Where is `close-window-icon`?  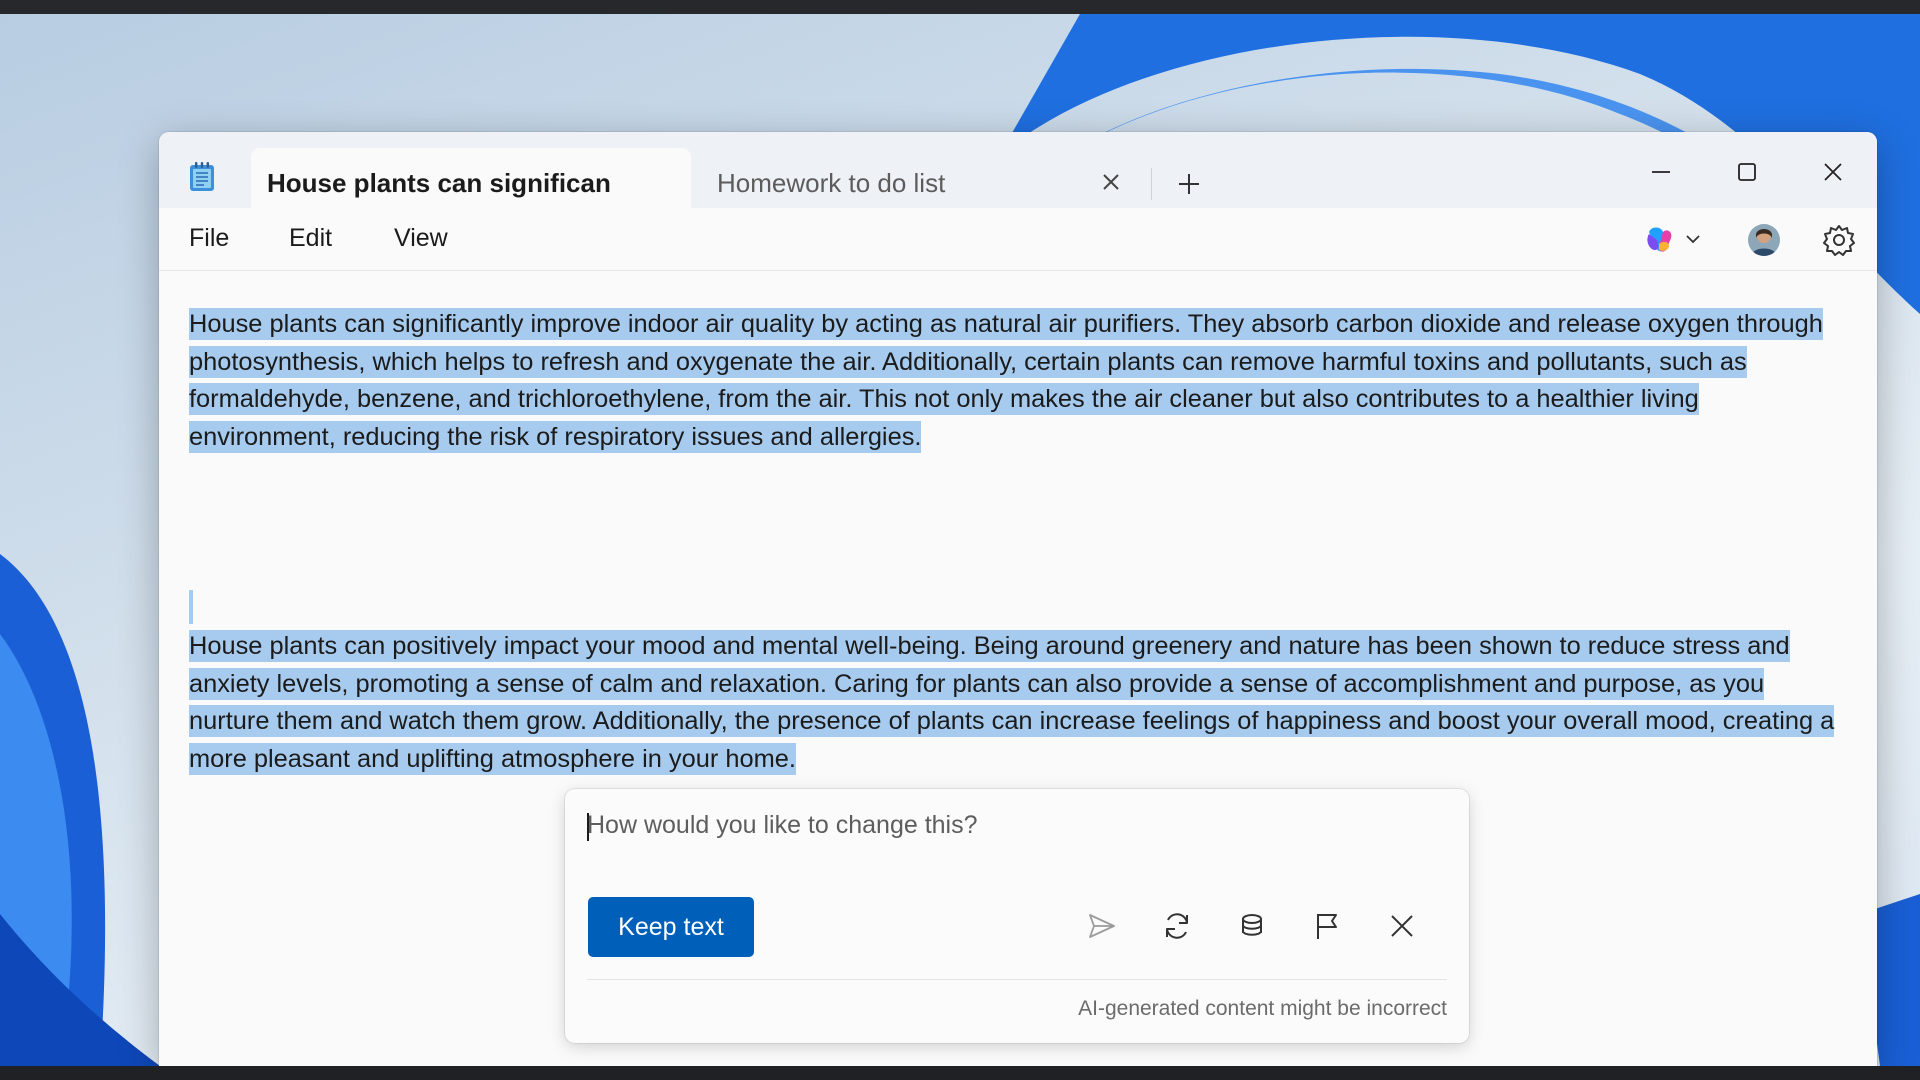 close-window-icon is located at coordinates (1833, 172).